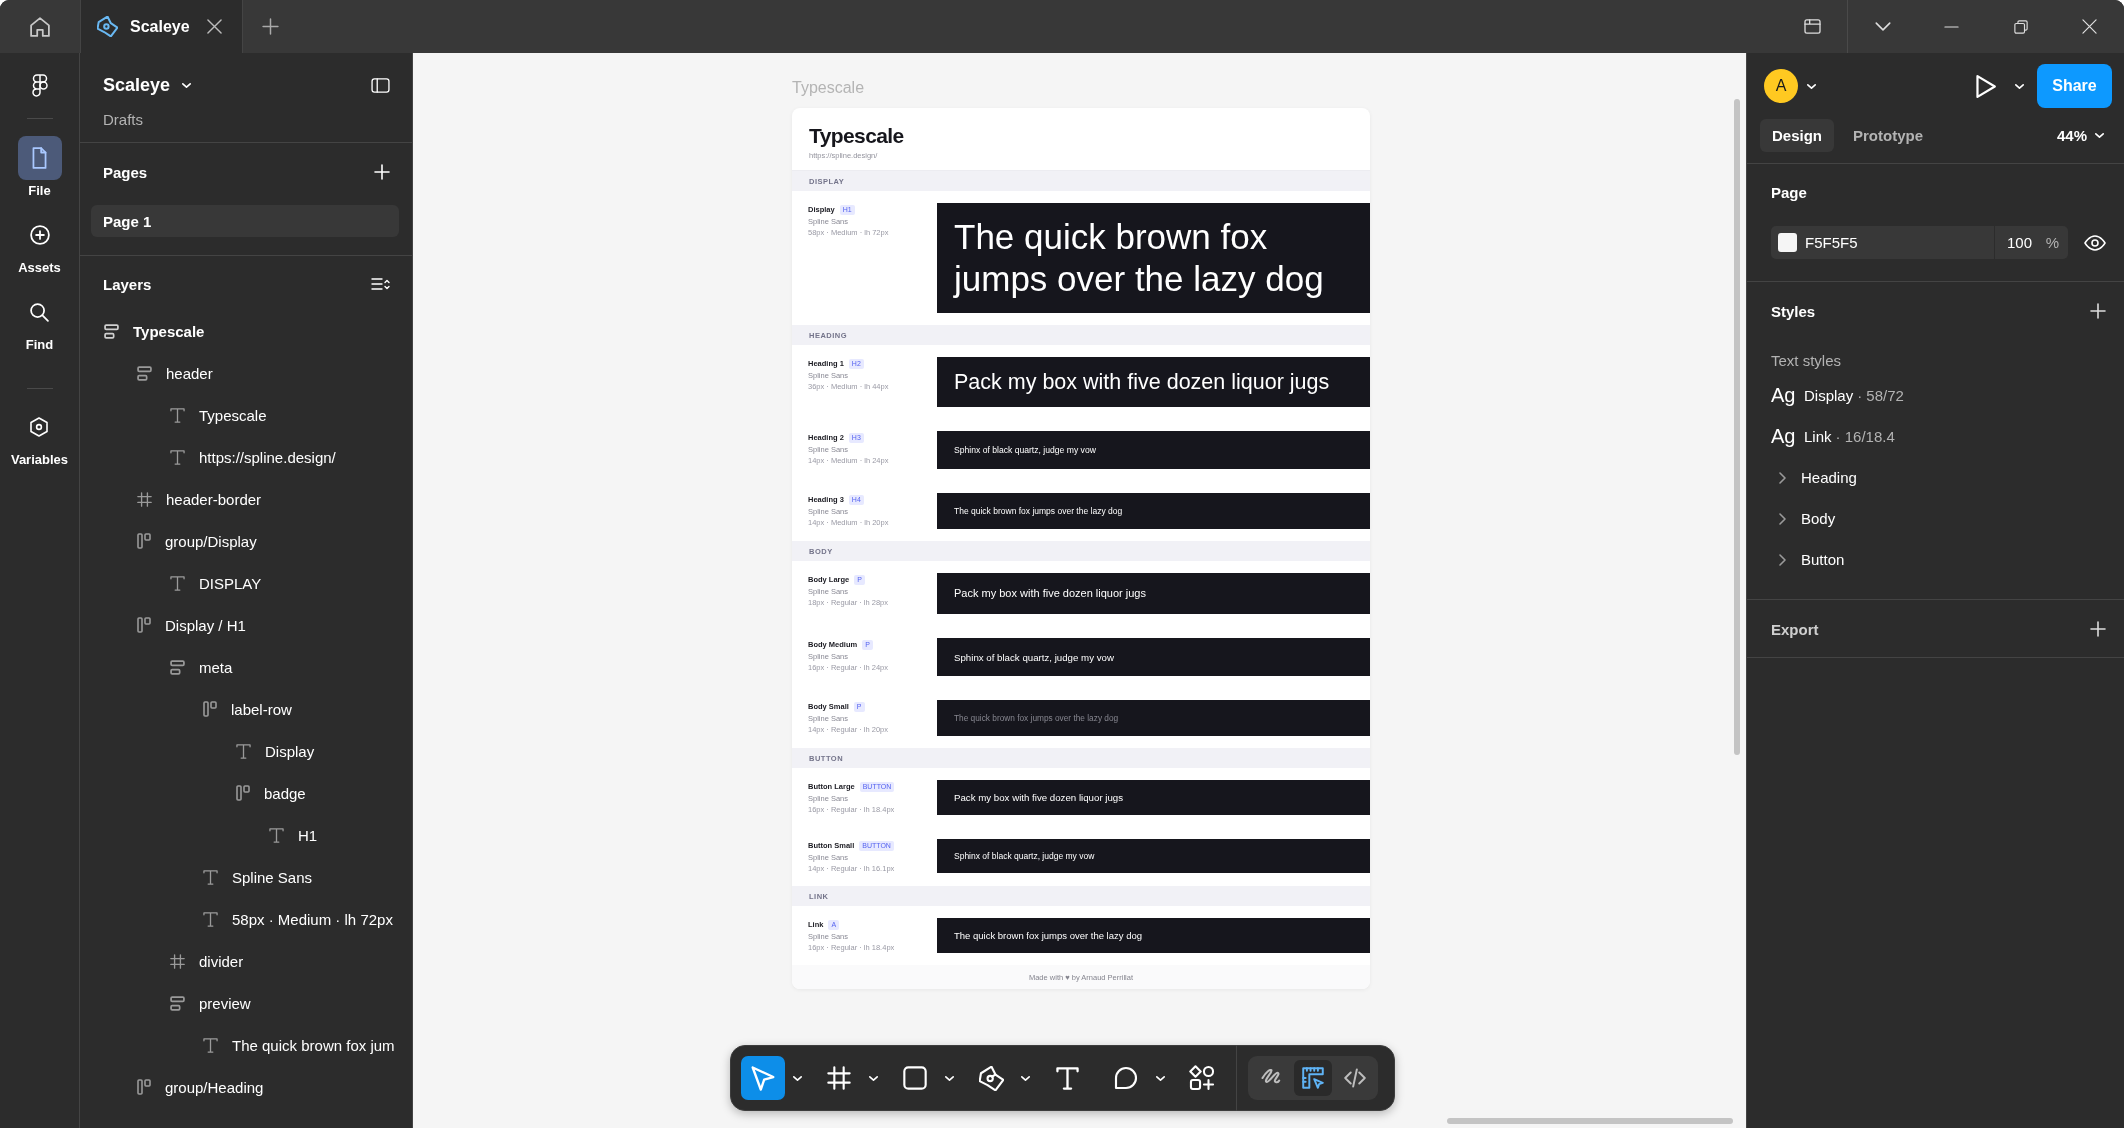 This screenshot has height=1128, width=2124. What do you see at coordinates (2020, 26) in the screenshot?
I see `restore-icon` at bounding box center [2020, 26].